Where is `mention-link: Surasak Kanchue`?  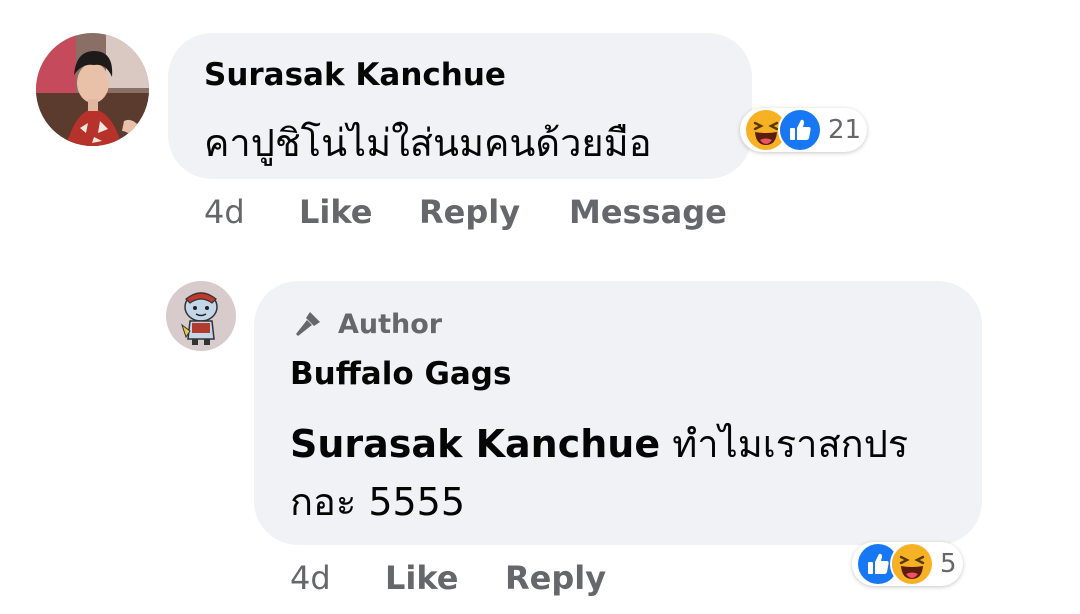
mention-link: Surasak Kanchue is located at coordinates (475, 444).